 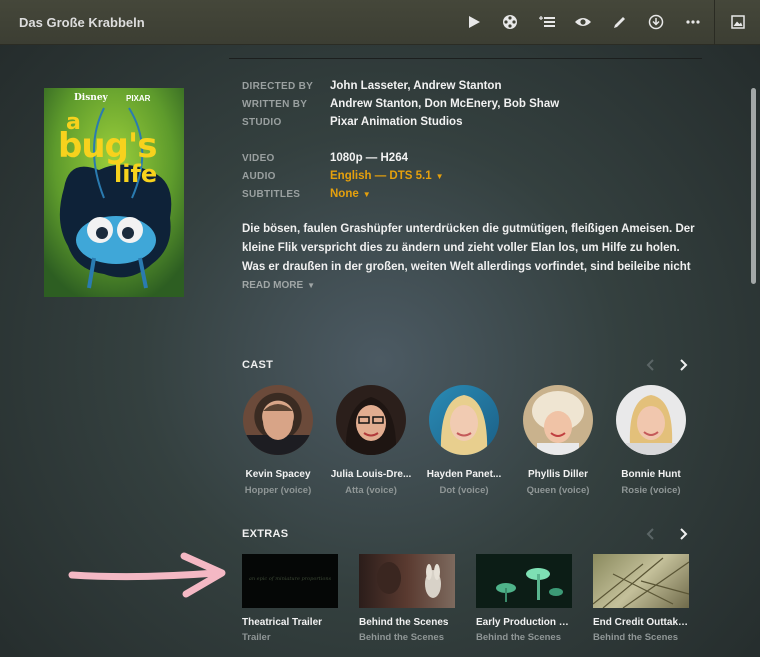 What do you see at coordinates (380, 22) in the screenshot?
I see `top-bar: Das Große Krabbeln` at bounding box center [380, 22].